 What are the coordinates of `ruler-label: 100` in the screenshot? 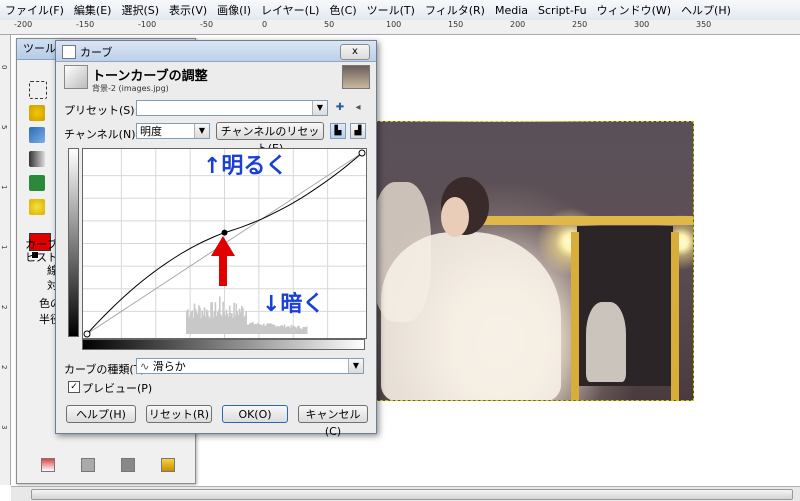 It's located at (394, 24).